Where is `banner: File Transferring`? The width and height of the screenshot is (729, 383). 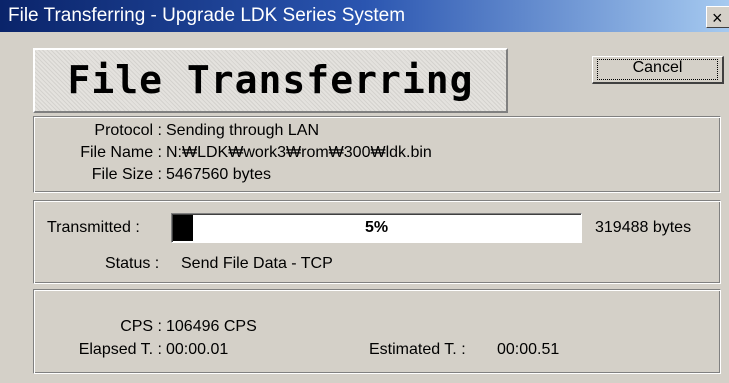 banner: File Transferring is located at coordinates (270, 80).